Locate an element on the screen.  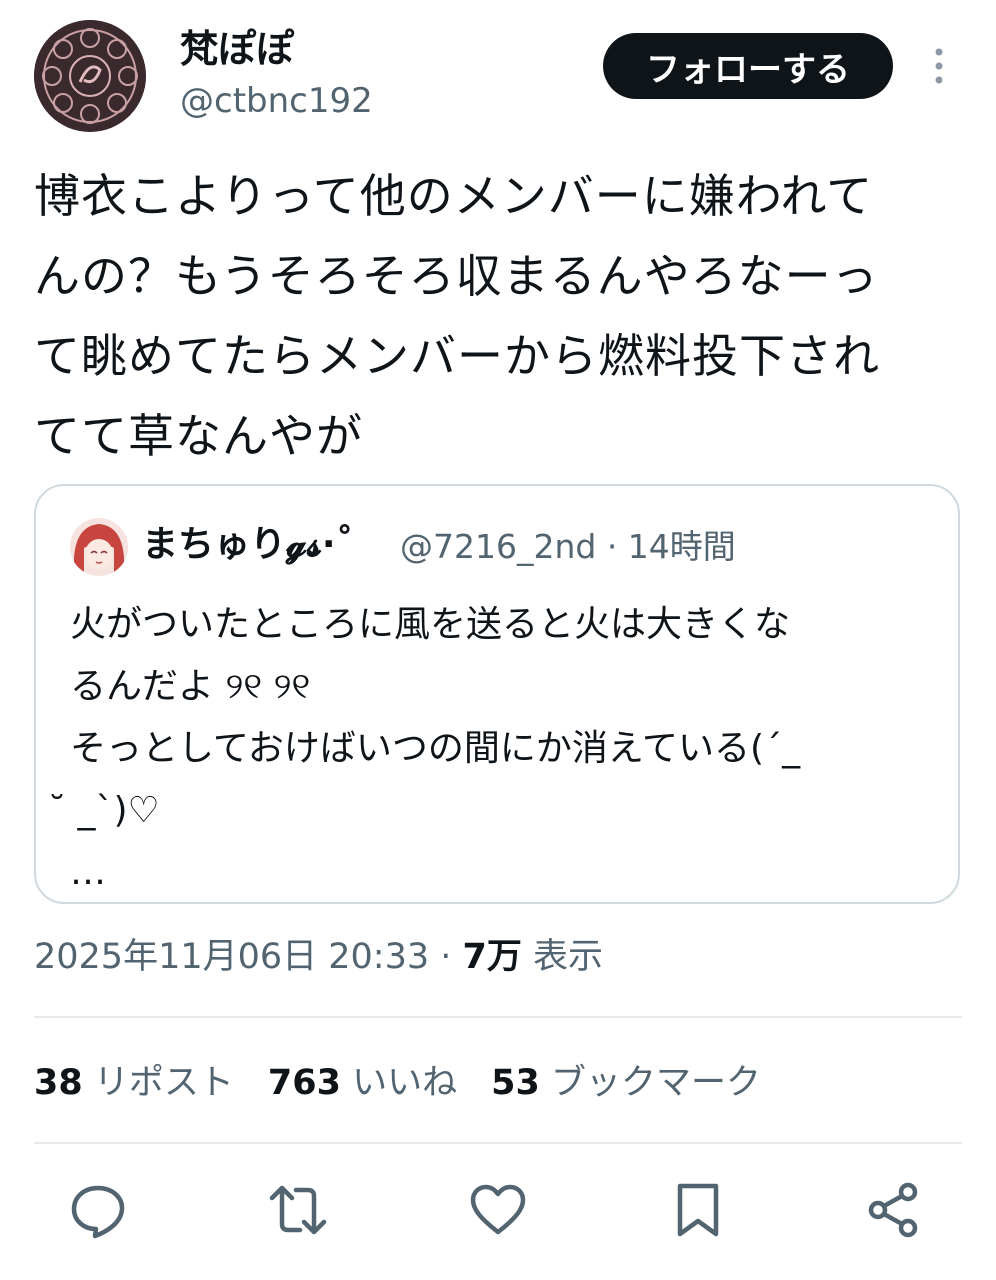
likes-label: いいね is located at coordinates (405, 1083).